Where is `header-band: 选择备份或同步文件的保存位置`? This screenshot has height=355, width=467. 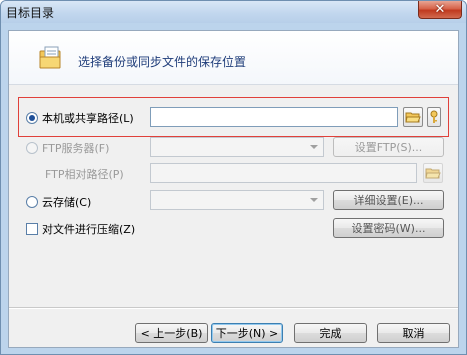
header-band: 选择备份或同步文件的保存位置 is located at coordinates (233, 58).